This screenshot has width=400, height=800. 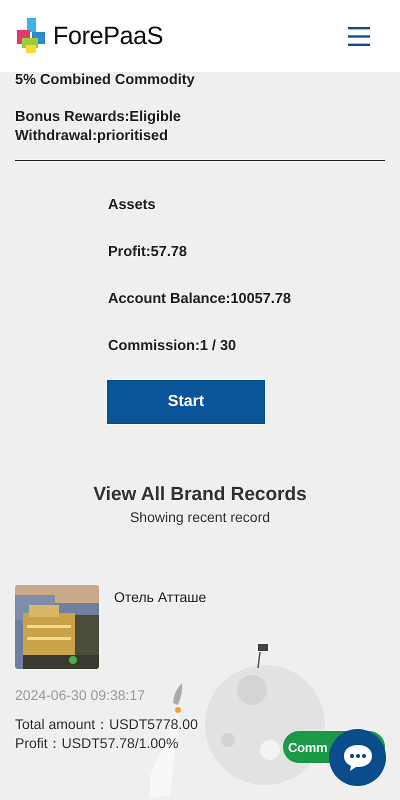 I want to click on total-amount: Total amount：USDT5778.00, so click(x=106, y=724).